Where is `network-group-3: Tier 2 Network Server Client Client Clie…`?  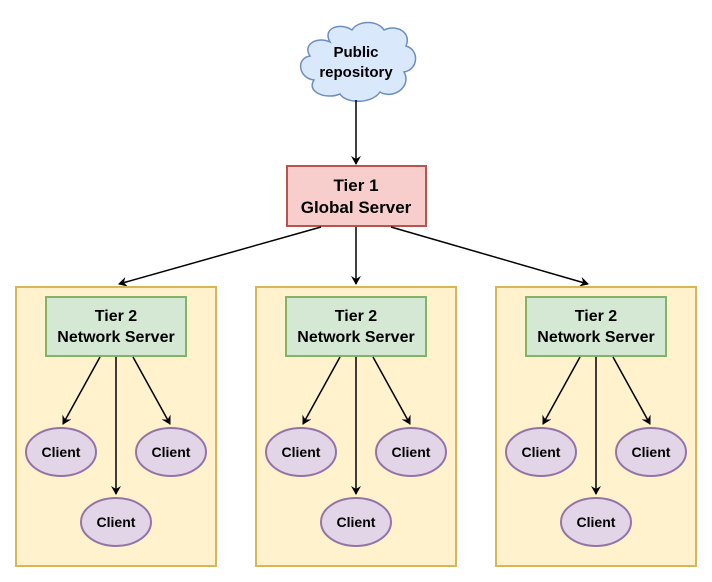
network-group-3: Tier 2 Network Server Client Client Clie… is located at coordinates (596, 426).